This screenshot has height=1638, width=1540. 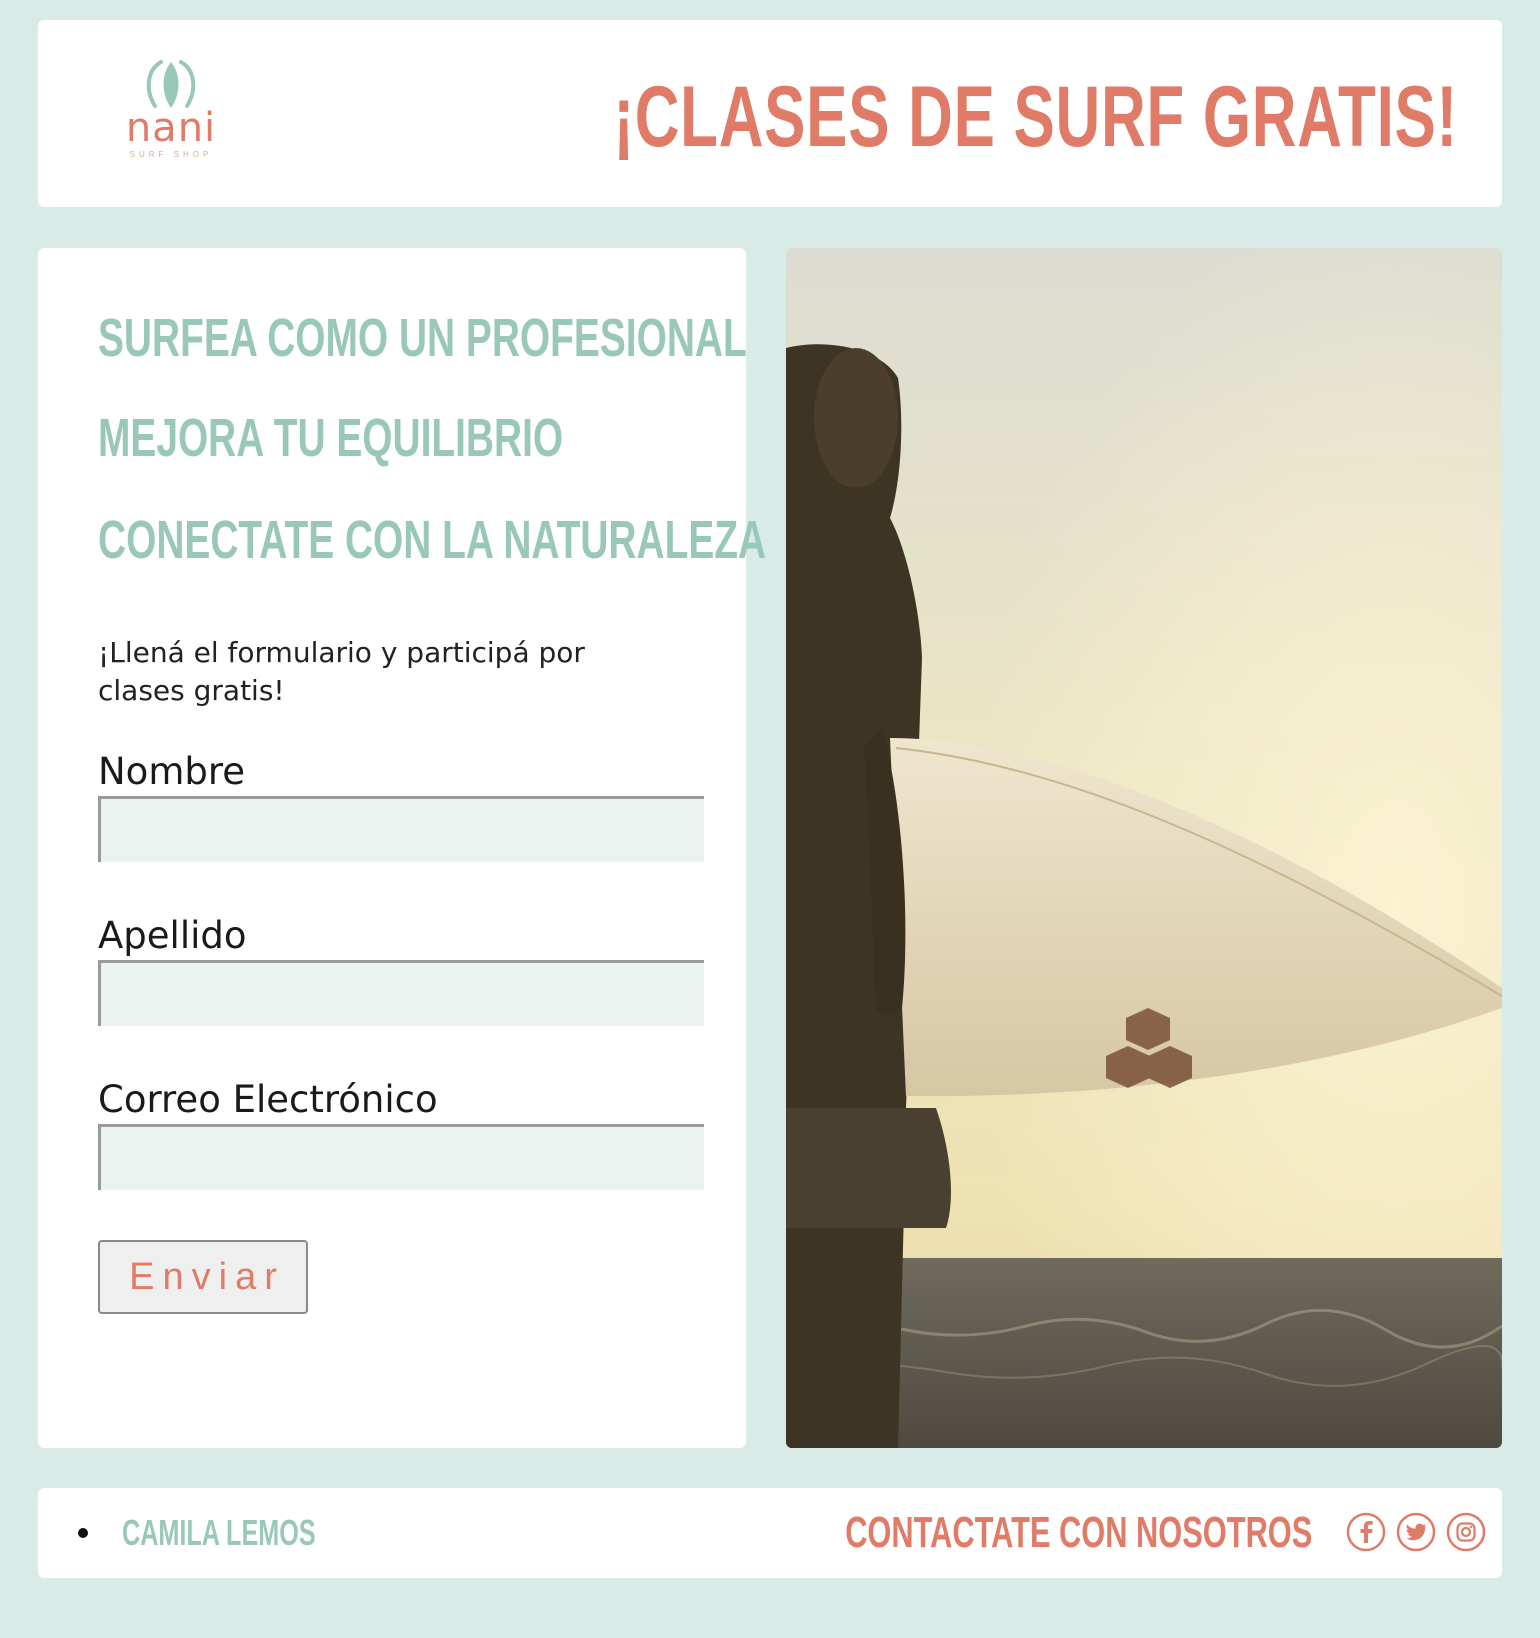 I want to click on brand-logo: nani SURF SHOP, so click(x=171, y=113).